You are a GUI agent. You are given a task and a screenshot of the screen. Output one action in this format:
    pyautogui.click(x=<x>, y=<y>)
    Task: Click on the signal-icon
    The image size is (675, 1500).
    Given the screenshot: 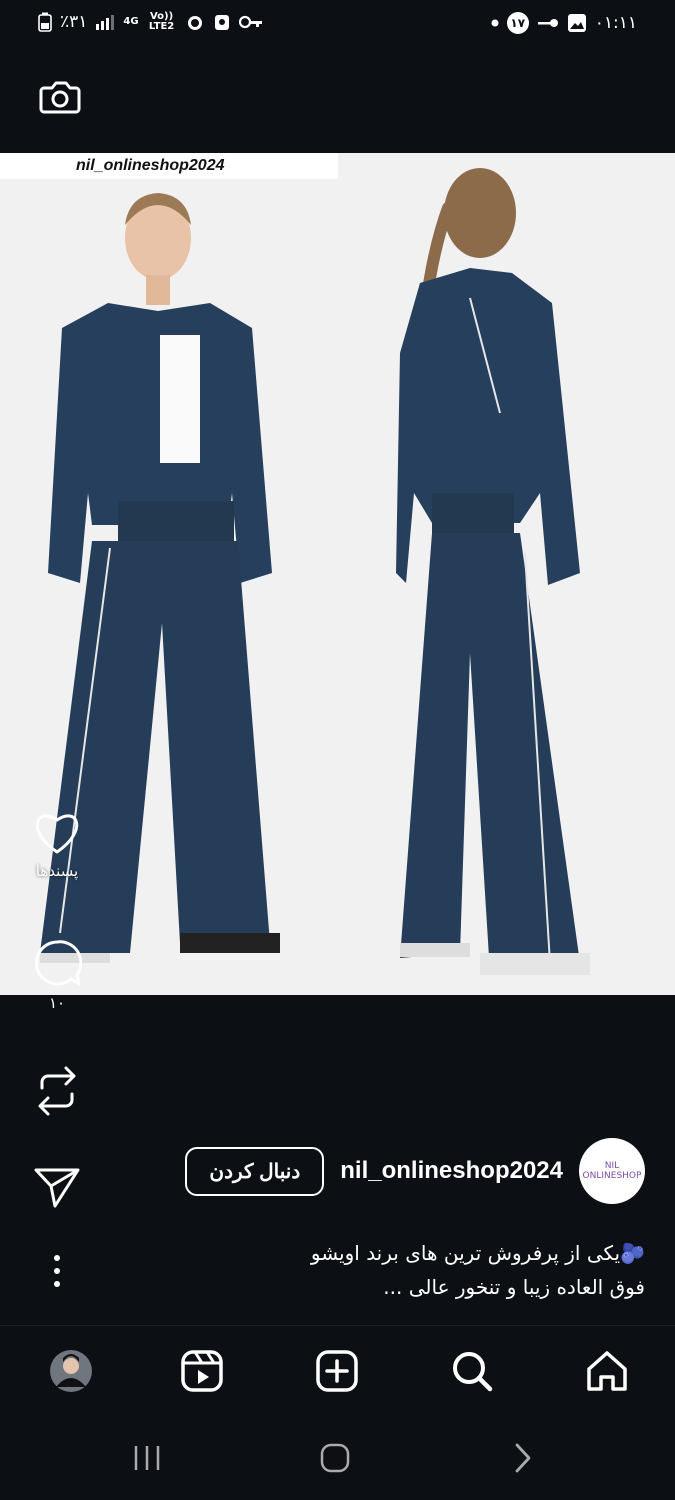 What is the action you would take?
    pyautogui.click(x=105, y=22)
    